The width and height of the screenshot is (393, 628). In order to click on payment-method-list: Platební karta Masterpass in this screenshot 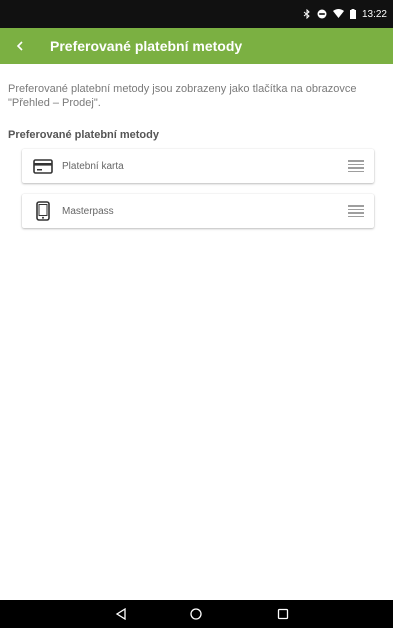, I will do `click(198, 194)`.